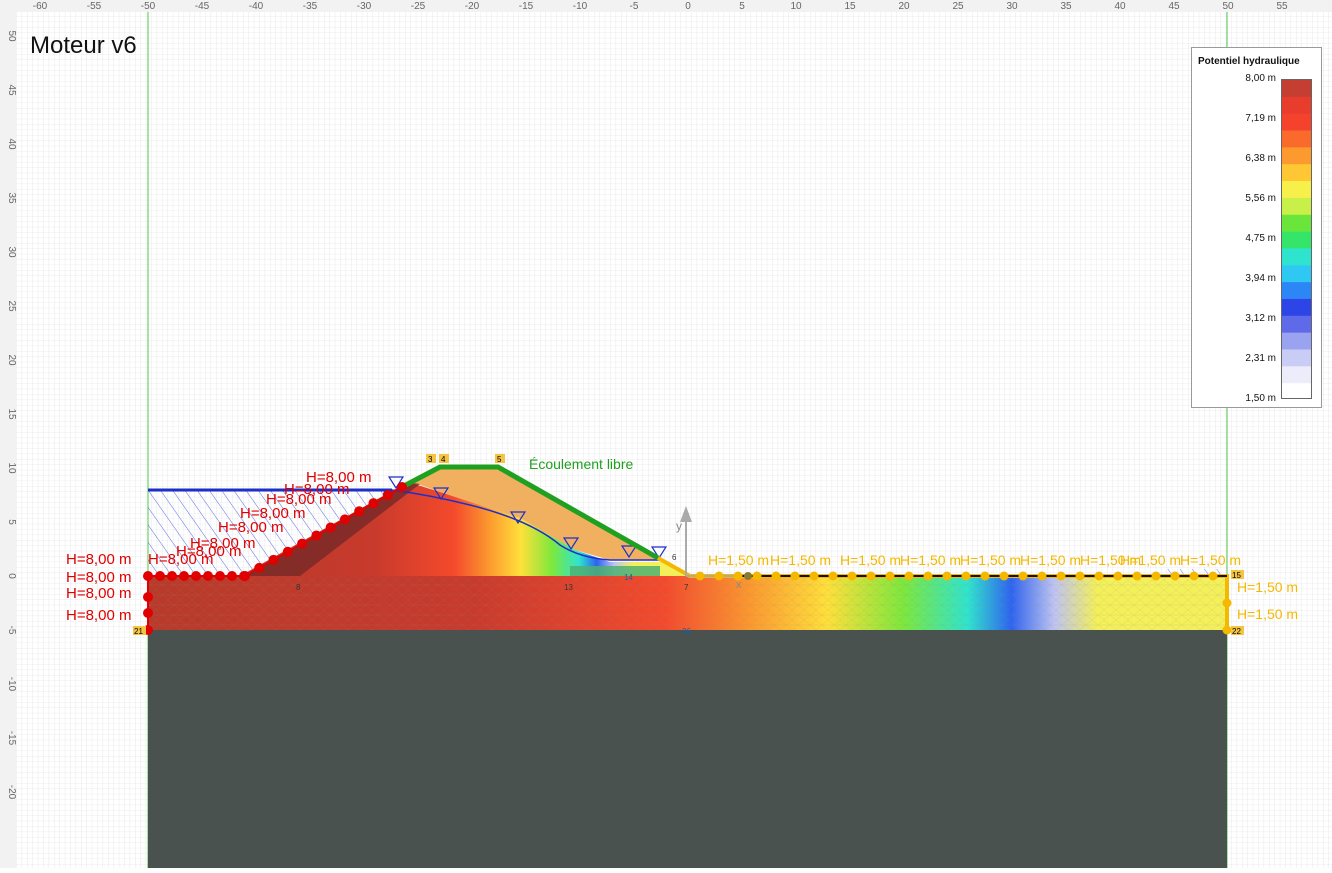 The width and height of the screenshot is (1332, 873). I want to click on legend-tick-label: 5,56 m, so click(1260, 198).